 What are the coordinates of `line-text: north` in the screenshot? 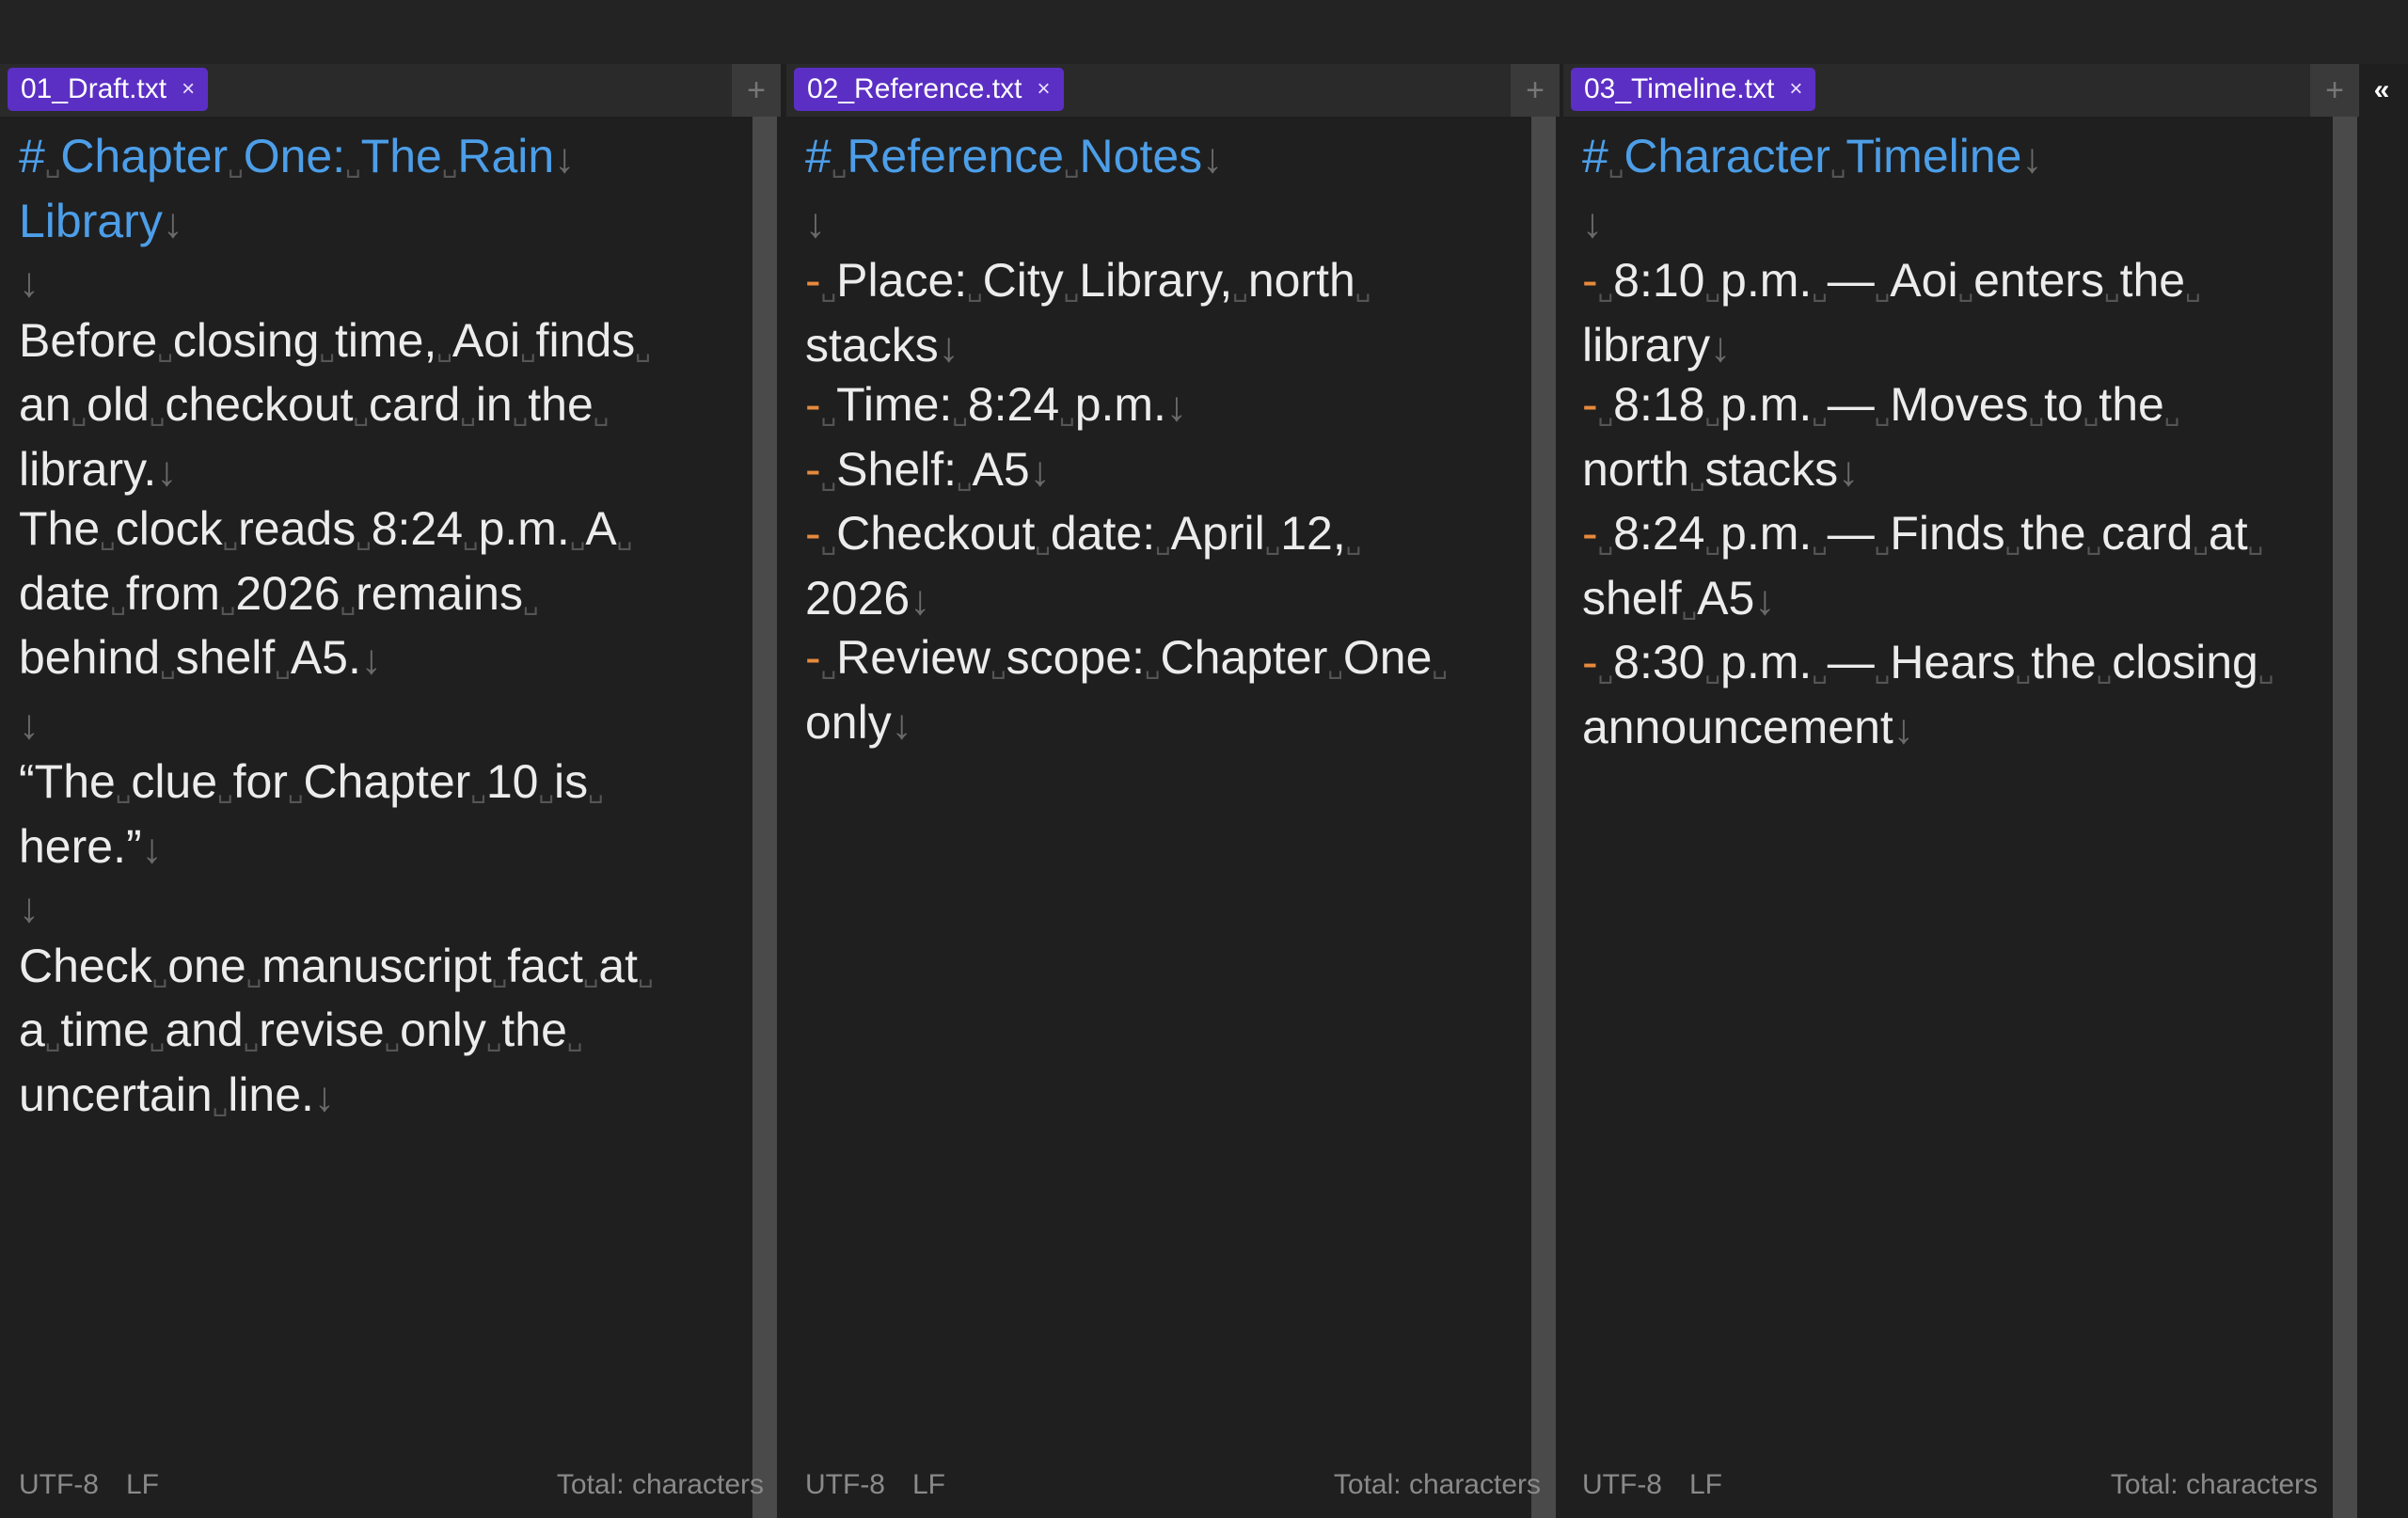 It's located at (1301, 280).